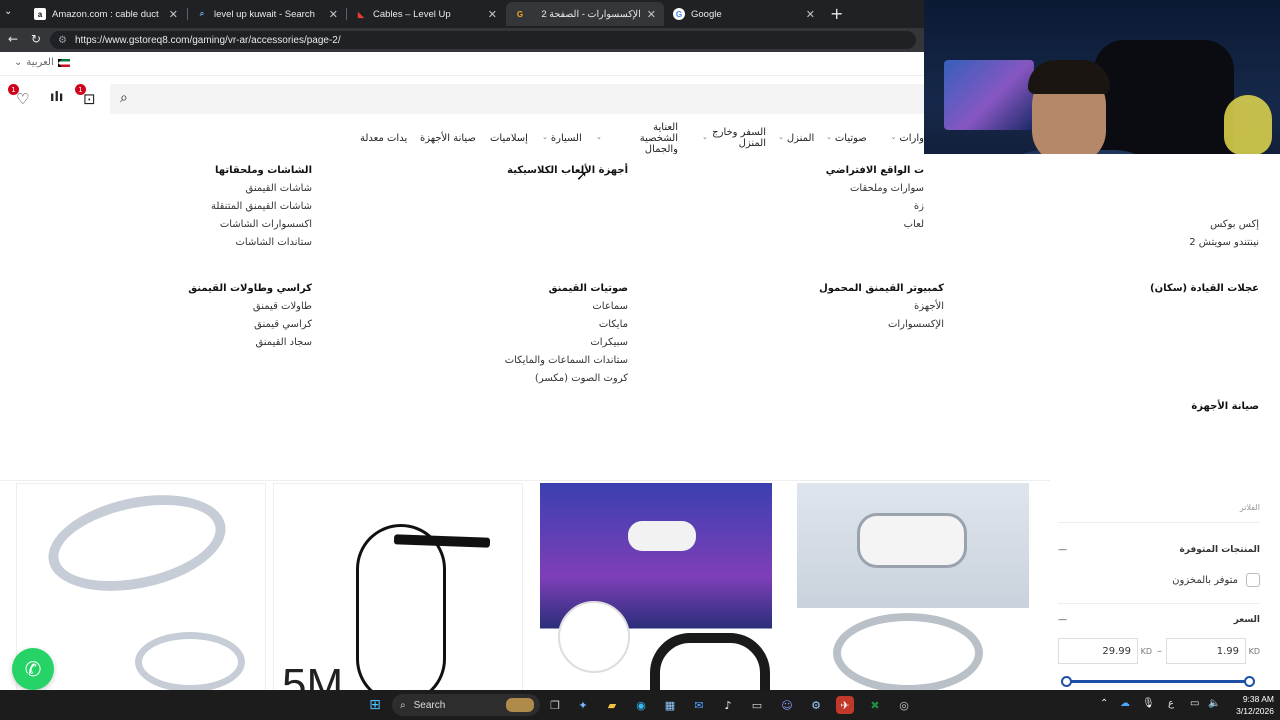 Image resolution: width=1280 pixels, height=720 pixels. Describe the element at coordinates (517, 99) in the screenshot. I see `site-search-bar: ⌕` at that location.